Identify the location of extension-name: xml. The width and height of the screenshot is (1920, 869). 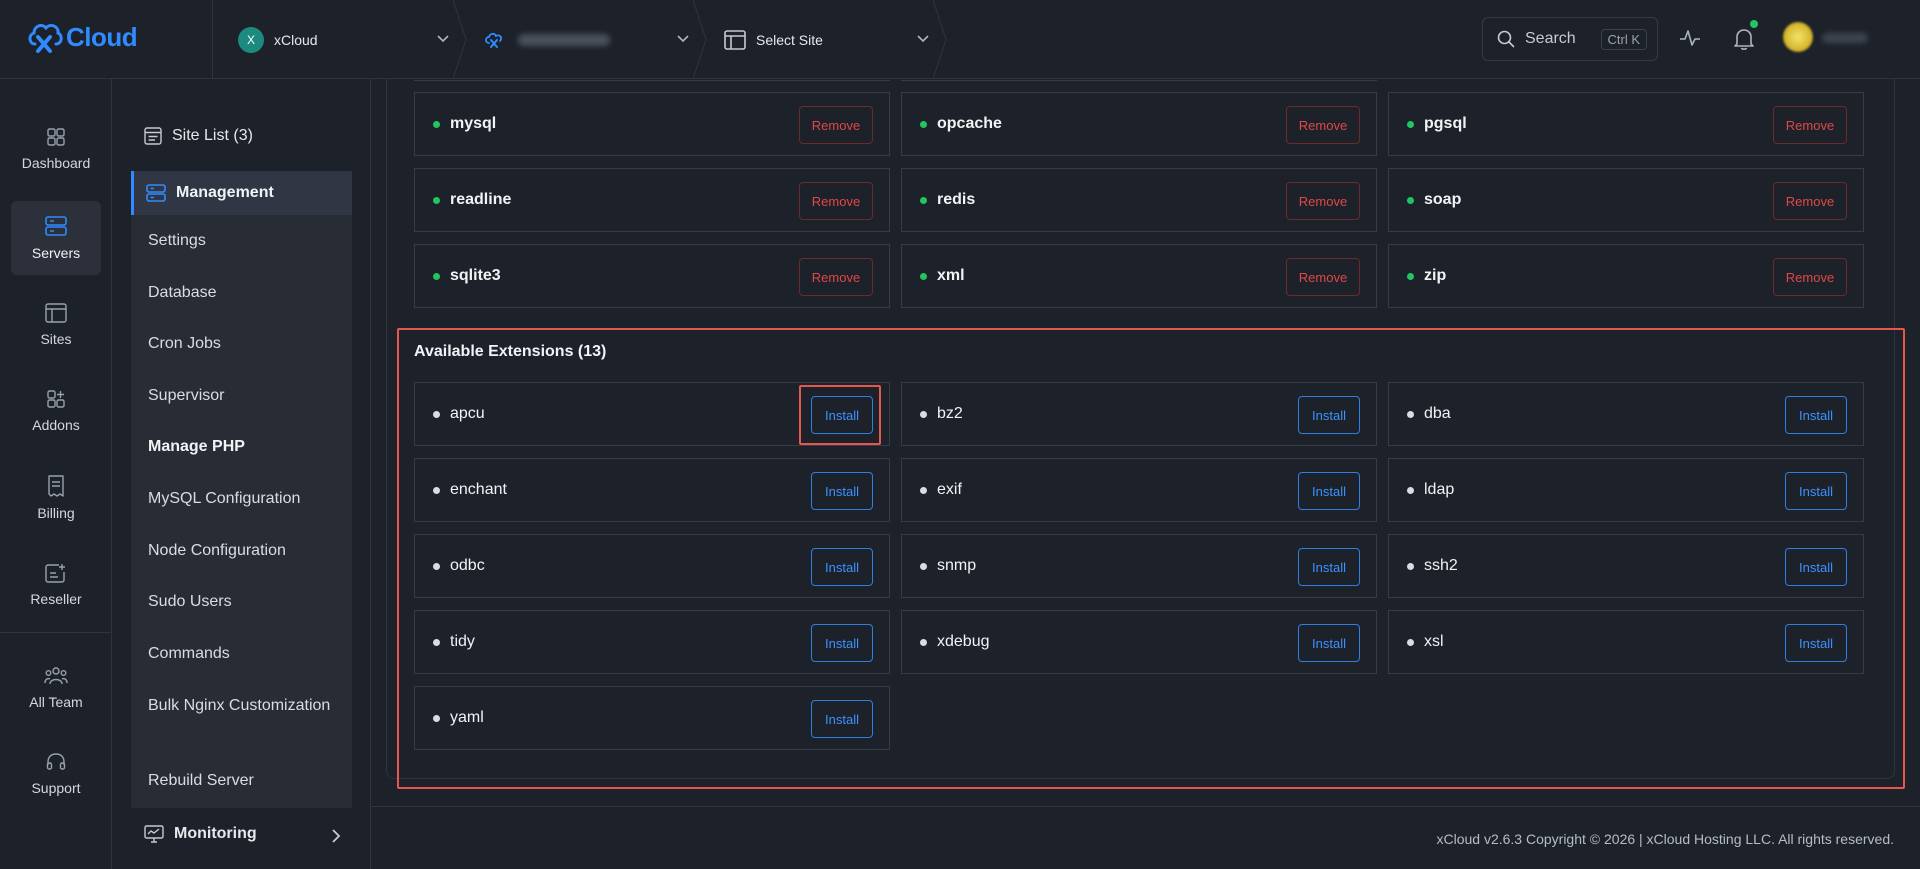
(951, 275).